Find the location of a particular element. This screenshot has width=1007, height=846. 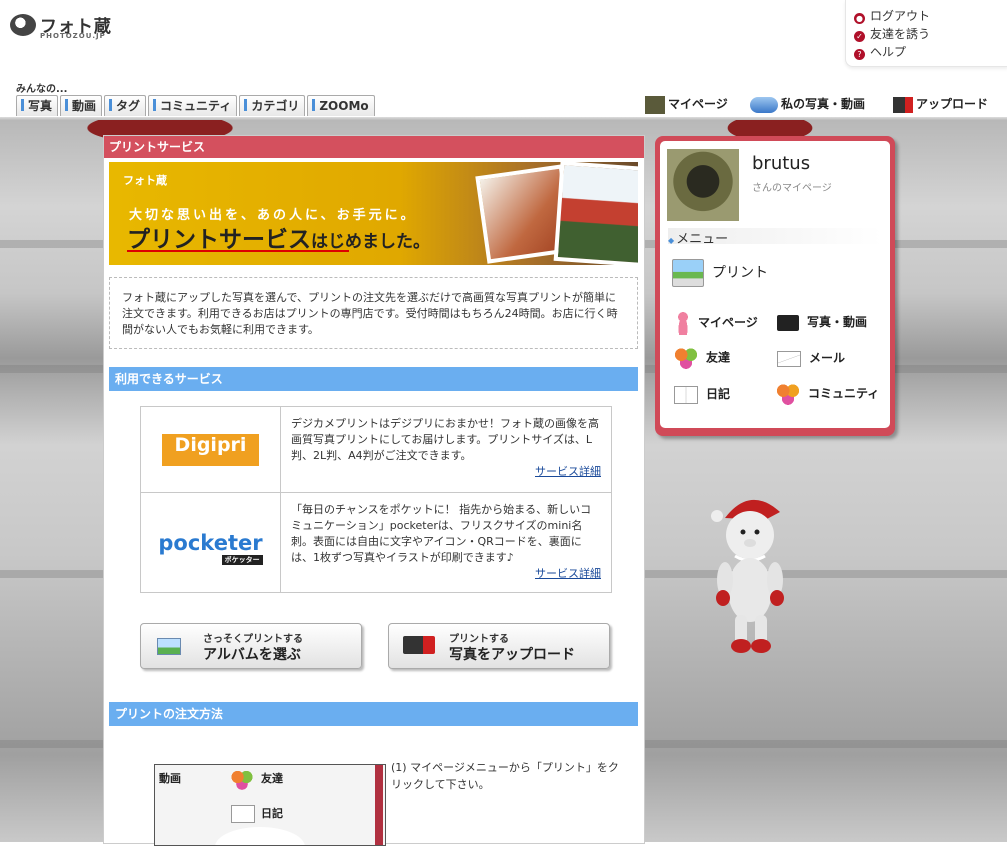

menu-friends-label: 友達 is located at coordinates (718, 357).